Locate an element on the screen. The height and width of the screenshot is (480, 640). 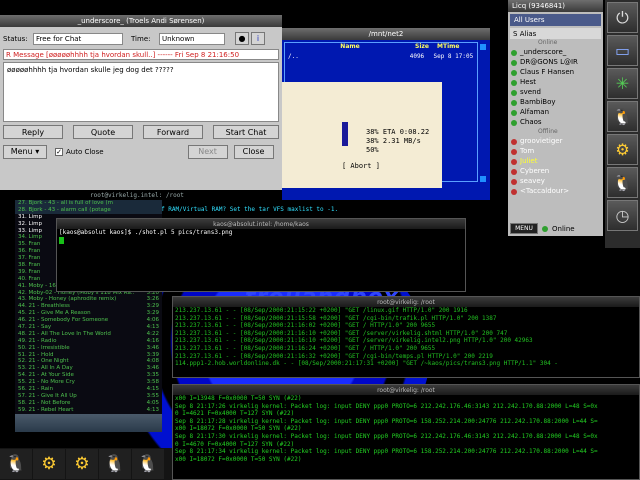
fm-scroll-button-down is located at coordinates (483, 179).